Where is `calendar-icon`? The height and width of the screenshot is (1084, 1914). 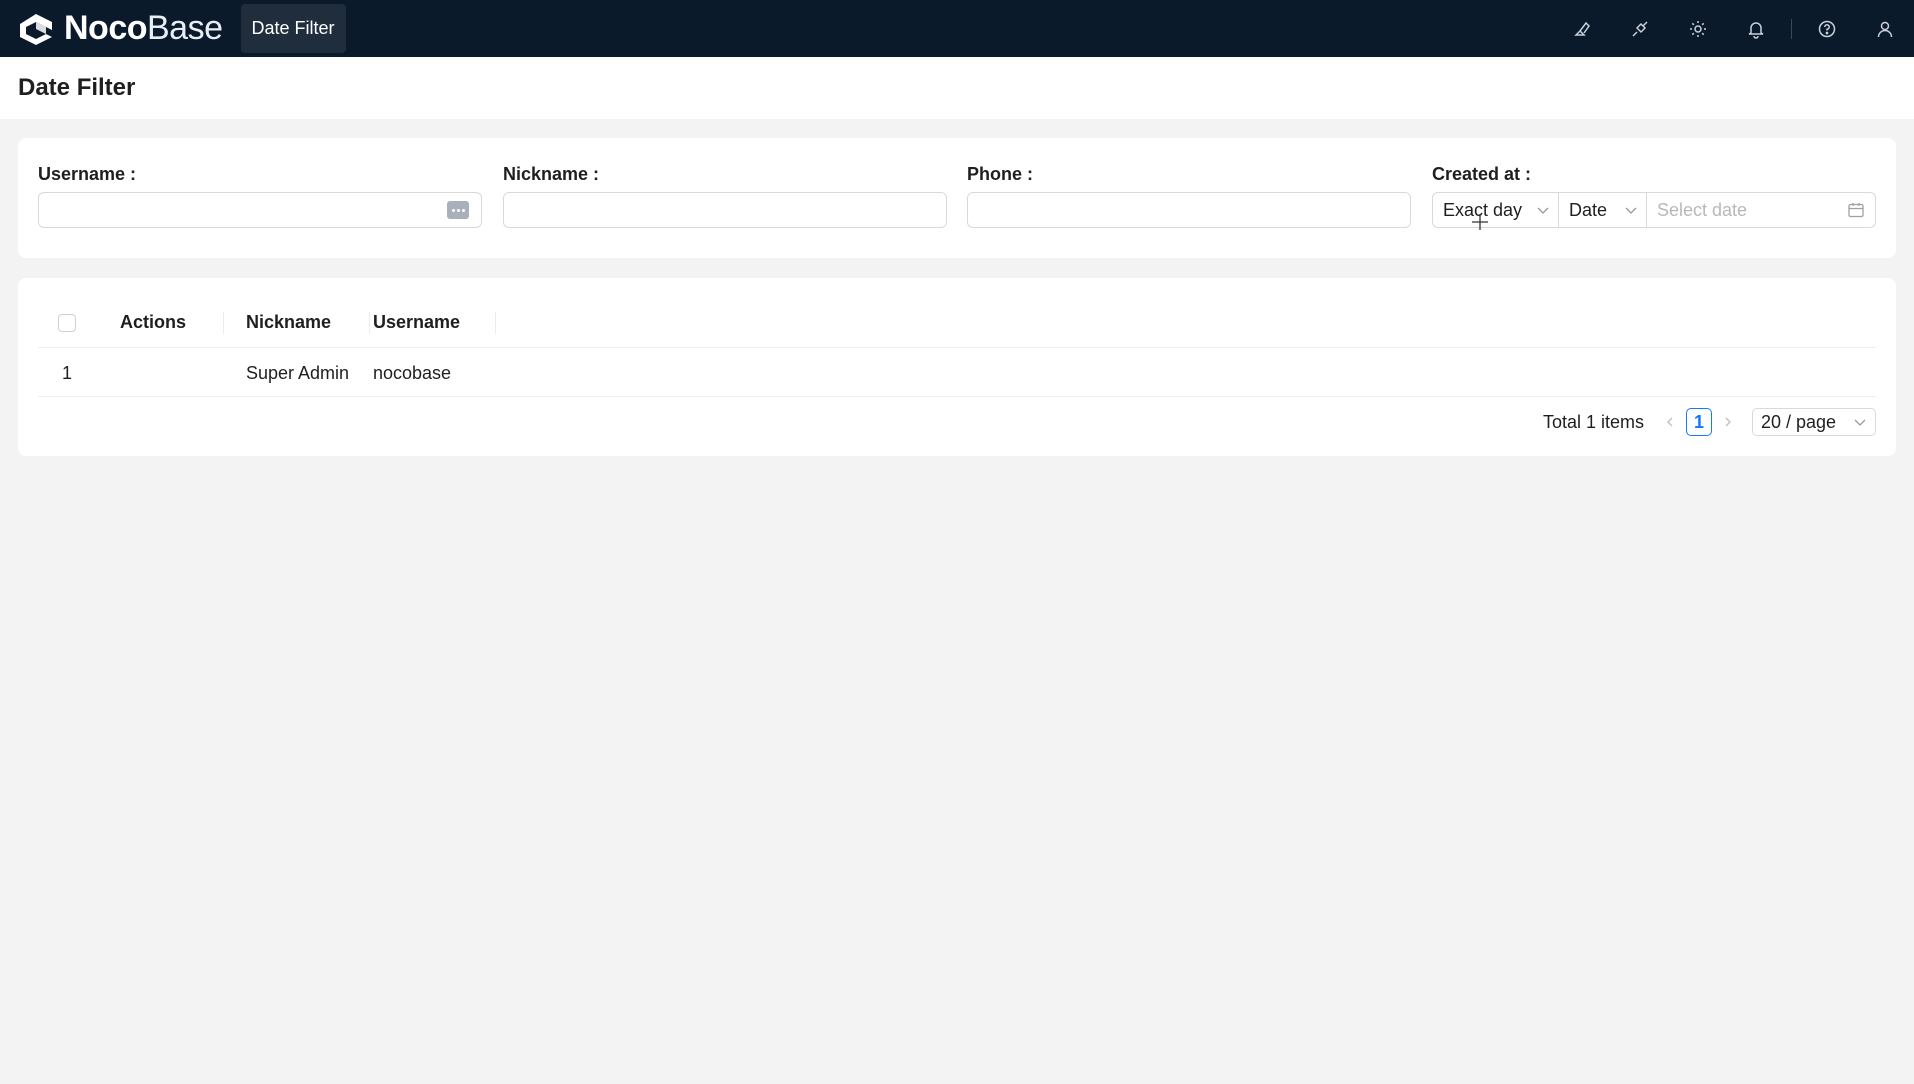
calendar-icon is located at coordinates (1856, 210).